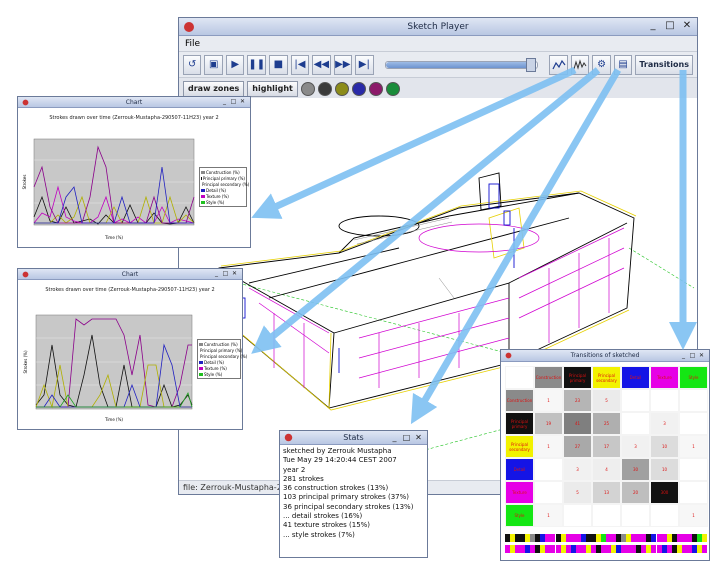  What do you see at coordinates (414, 142) in the screenshot?
I see `arrow-to-chart1` at bounding box center [414, 142].